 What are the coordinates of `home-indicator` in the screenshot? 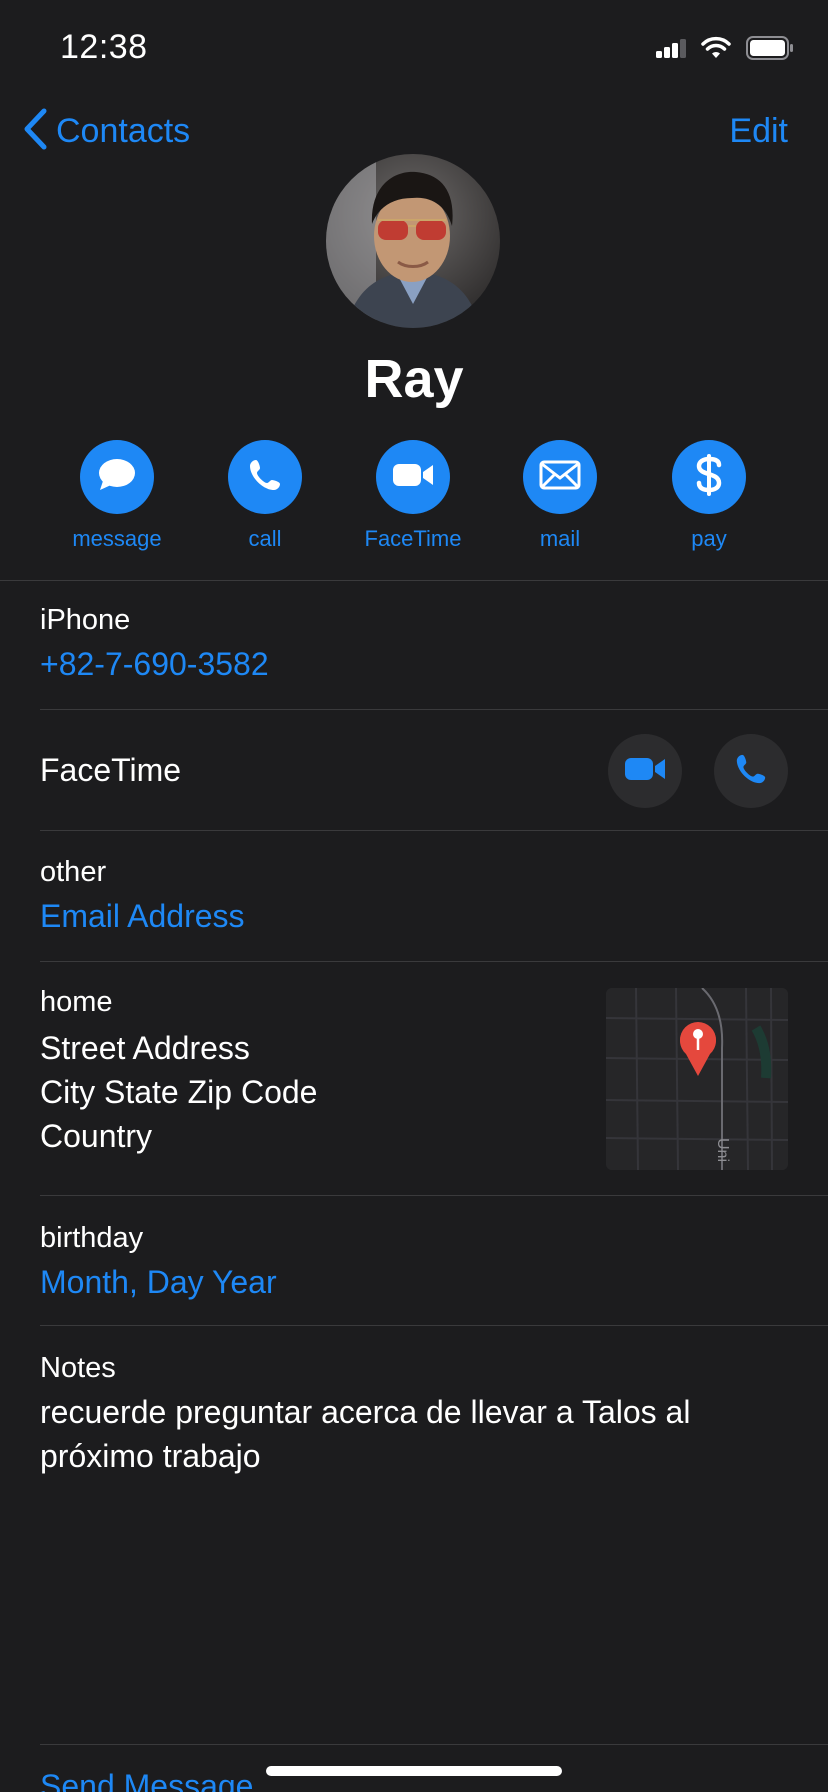 It's located at (414, 1771).